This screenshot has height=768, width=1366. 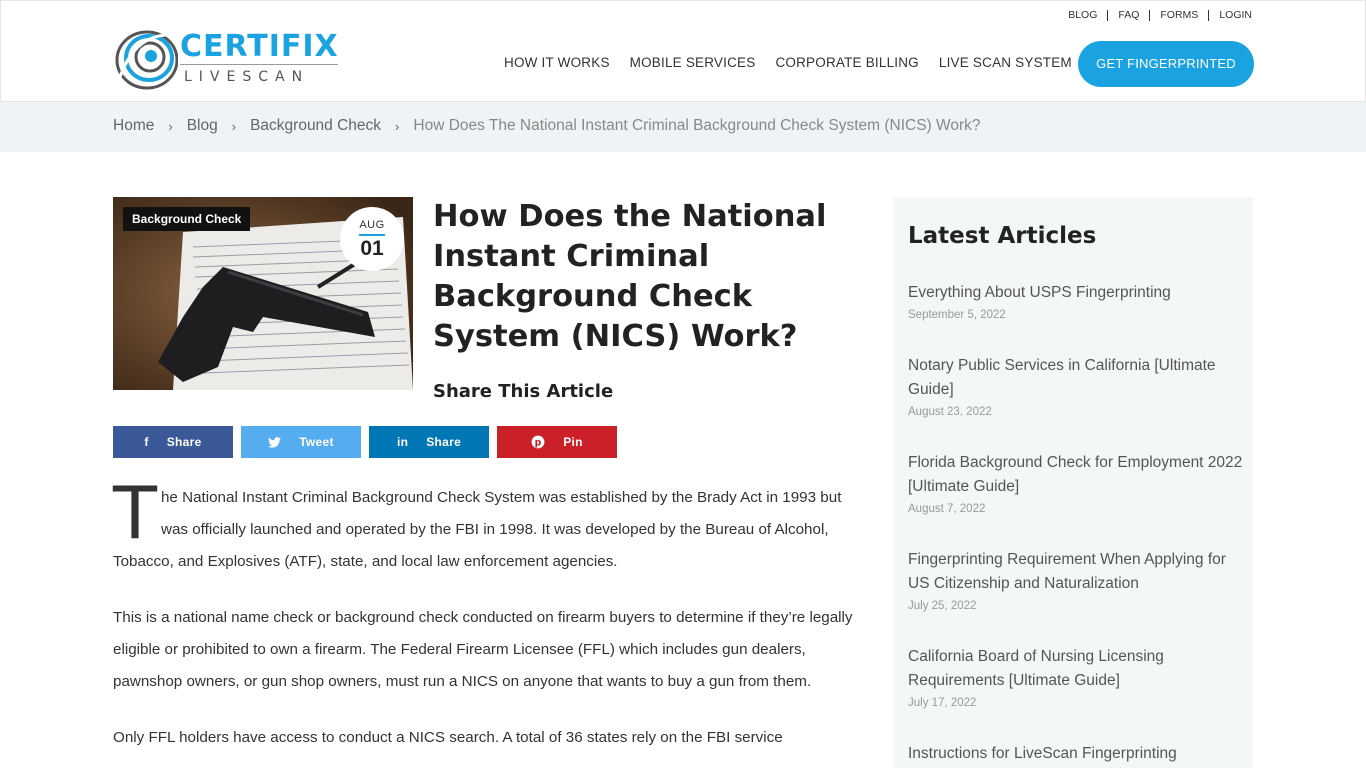 What do you see at coordinates (1180, 15) in the screenshot?
I see `toplink-forms: FORMS` at bounding box center [1180, 15].